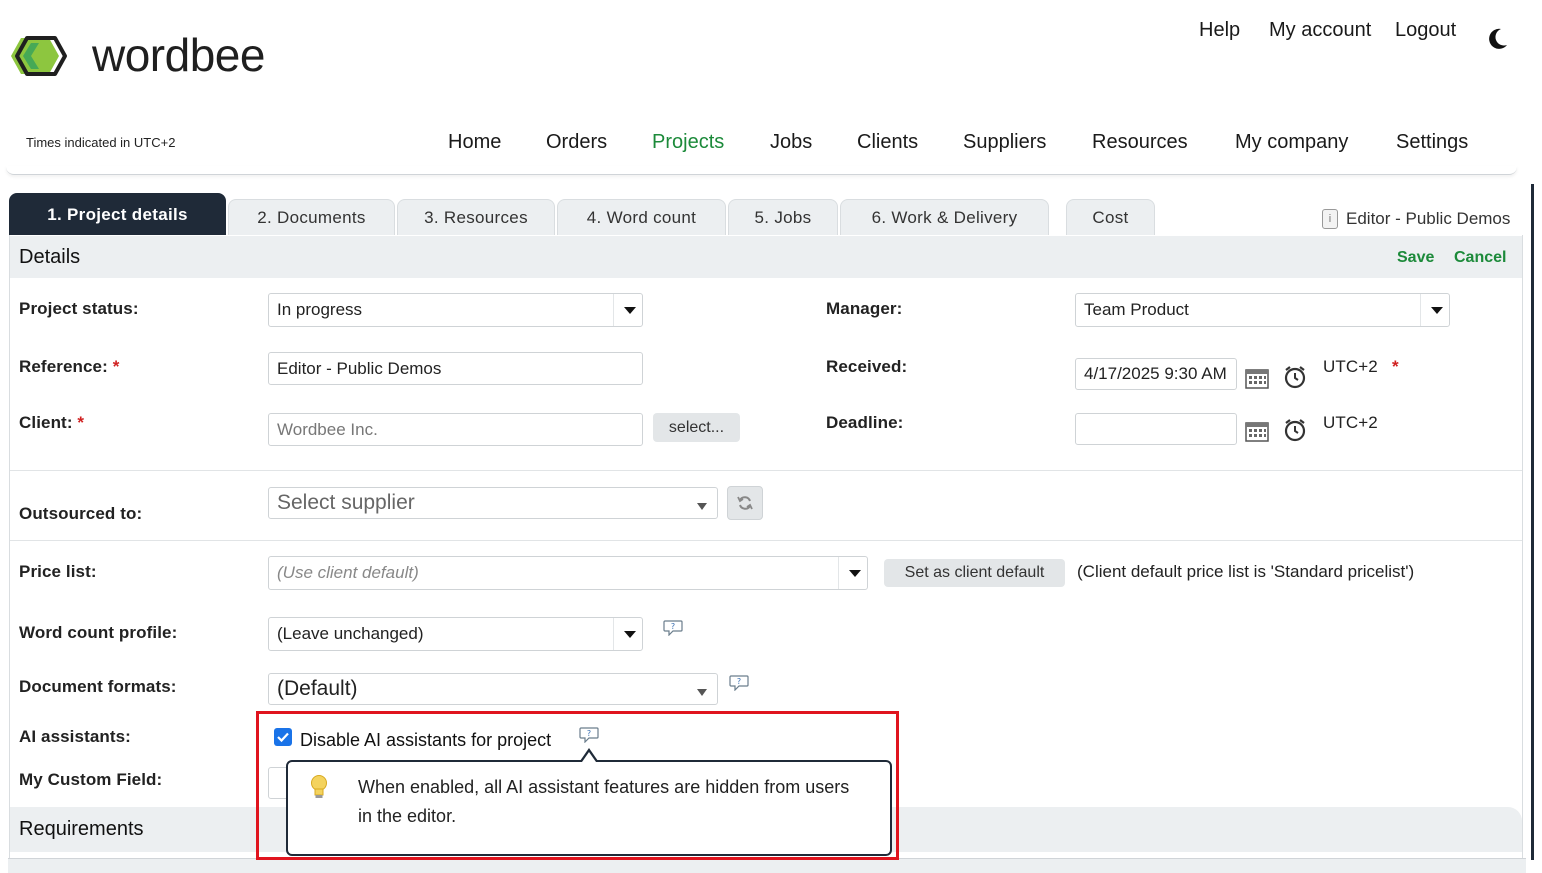 The image size is (1542, 873). What do you see at coordinates (944, 217) in the screenshot?
I see `tab-work-delivery: 6. Work & Delivery` at bounding box center [944, 217].